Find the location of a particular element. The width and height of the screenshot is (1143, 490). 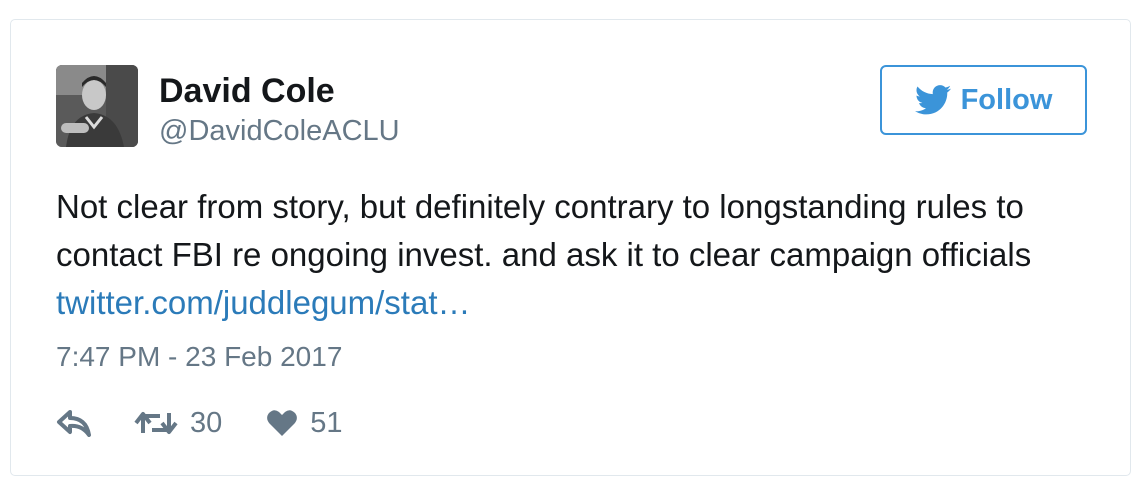

like-count: 51 is located at coordinates (326, 423).